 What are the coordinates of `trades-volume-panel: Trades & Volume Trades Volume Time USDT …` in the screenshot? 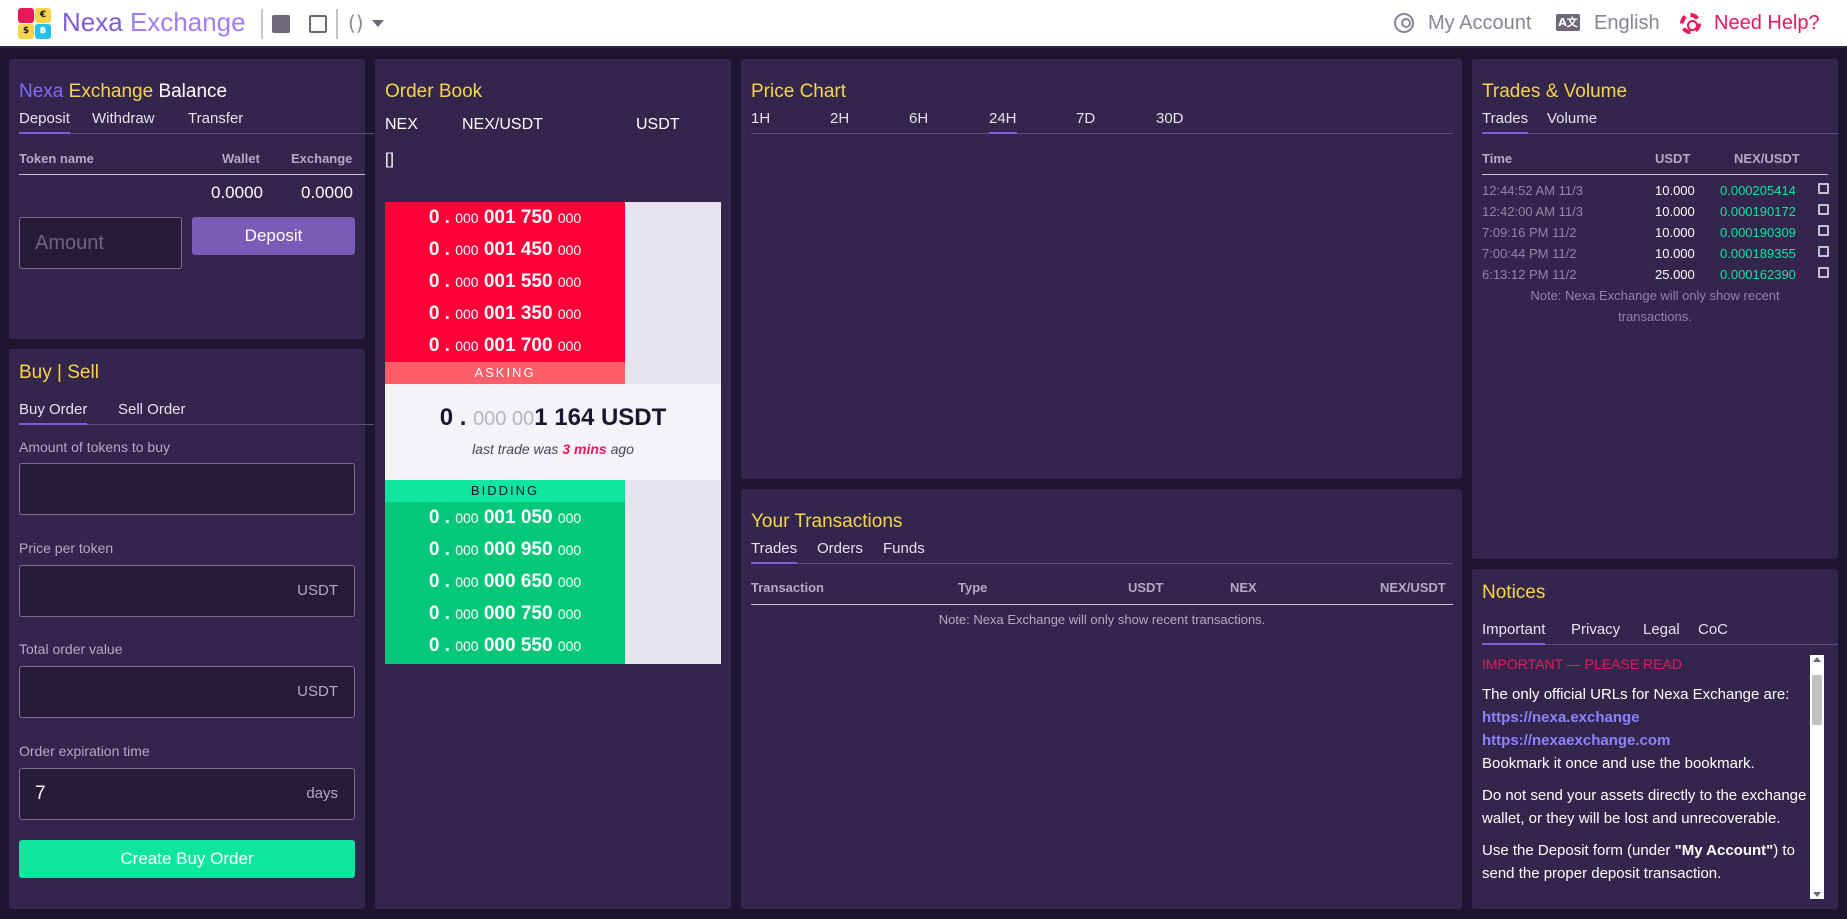 It's located at (1655, 309).